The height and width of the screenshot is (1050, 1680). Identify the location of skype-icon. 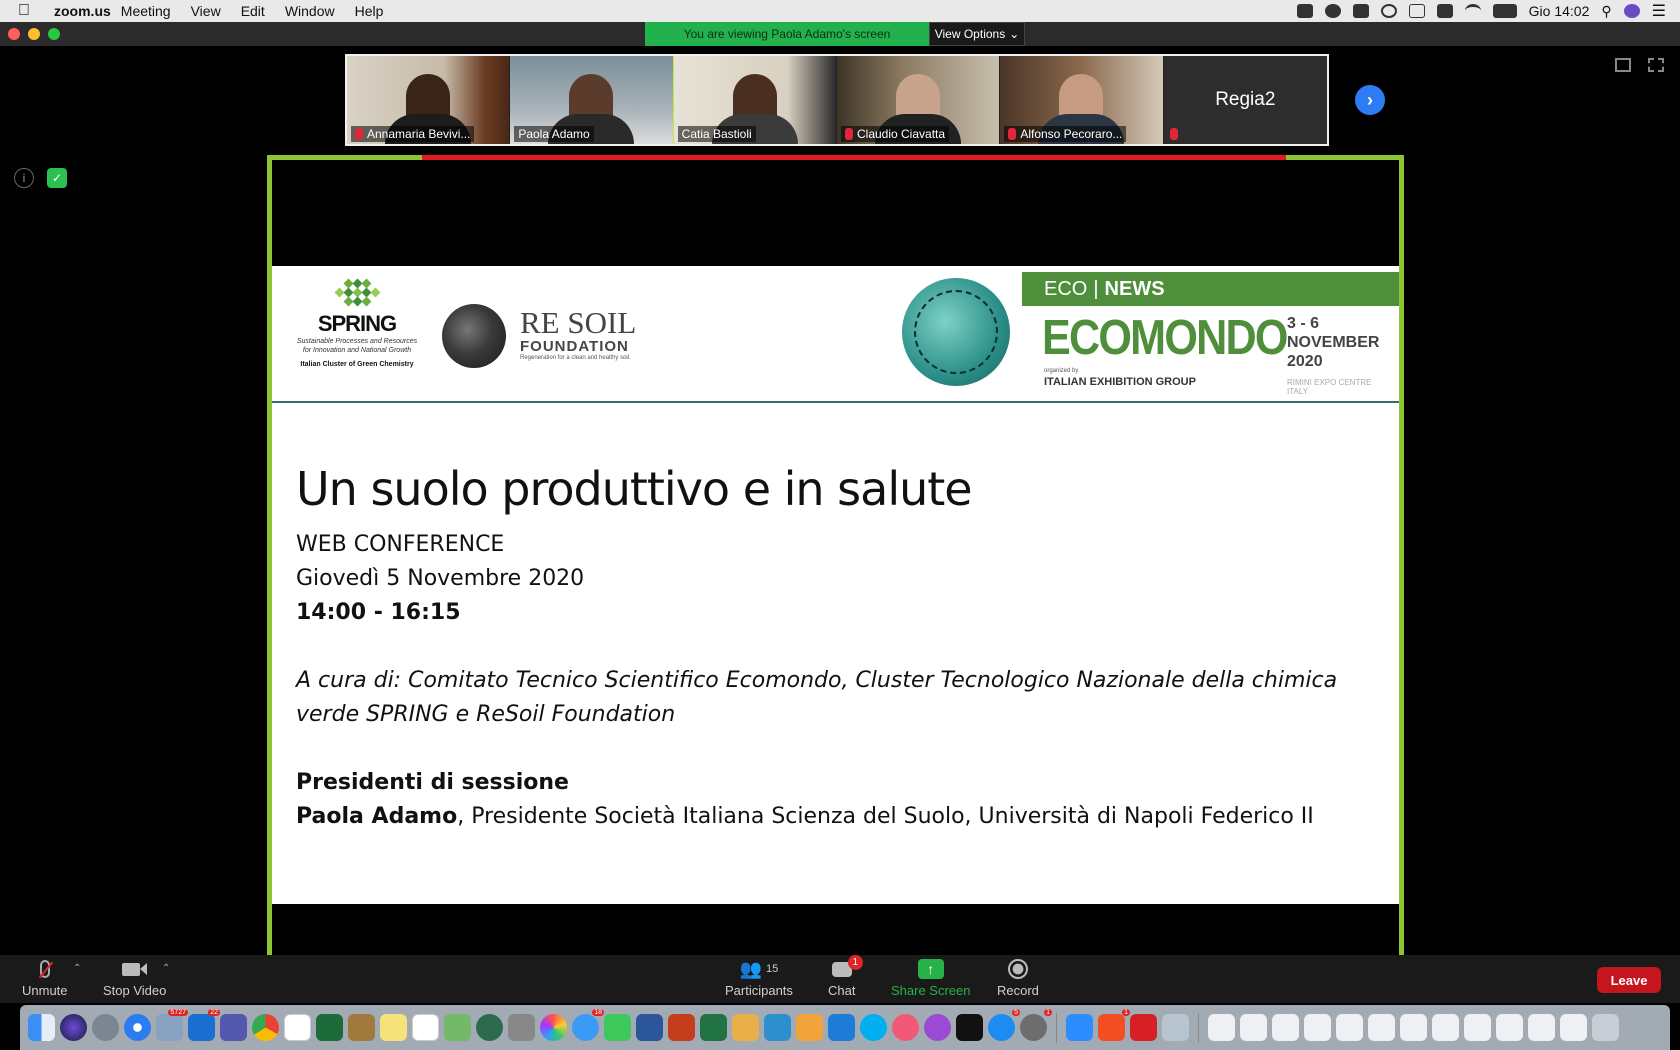
(873, 1027).